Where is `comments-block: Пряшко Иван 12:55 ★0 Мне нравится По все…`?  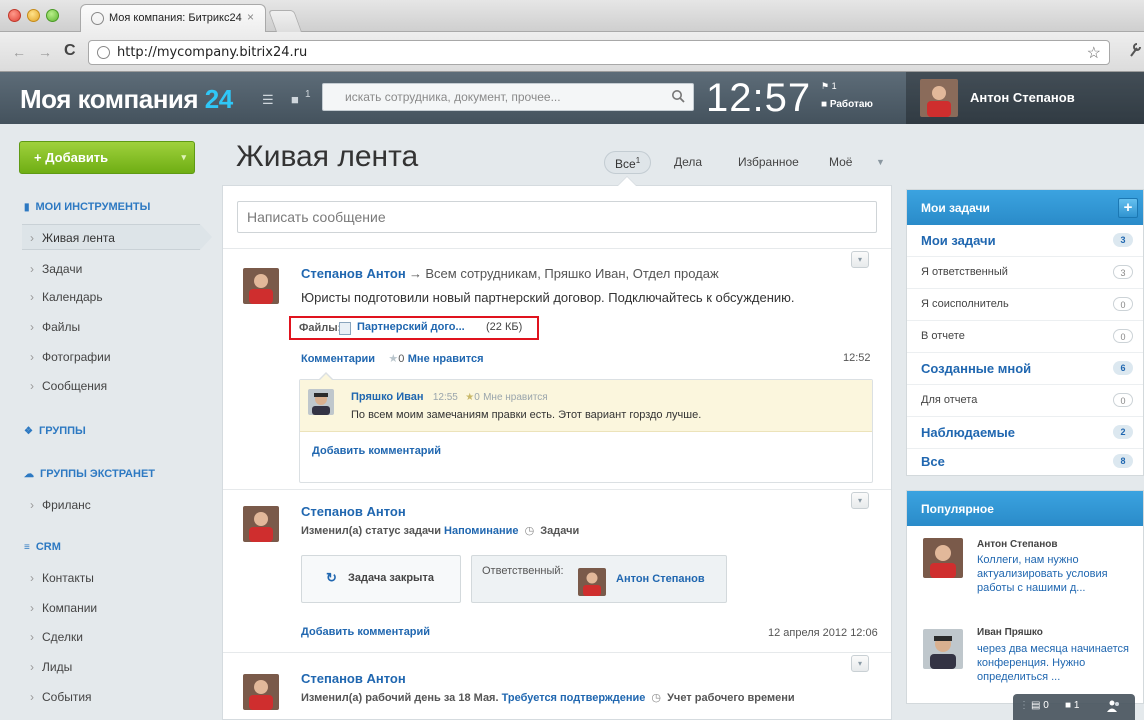
comments-block: Пряшко Иван 12:55 ★0 Мне нравится По все… is located at coordinates (586, 431).